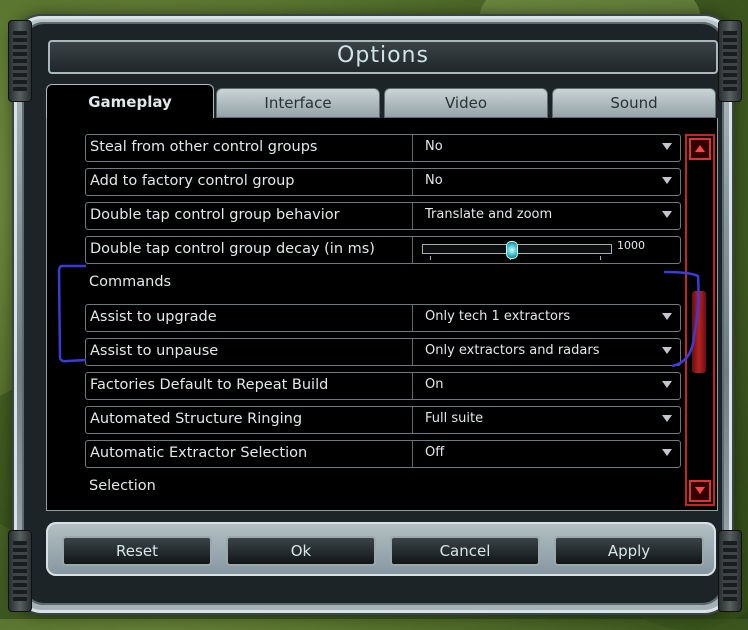  What do you see at coordinates (381, 549) in the screenshot?
I see `button-bar: Reset Ok Cancel Apply` at bounding box center [381, 549].